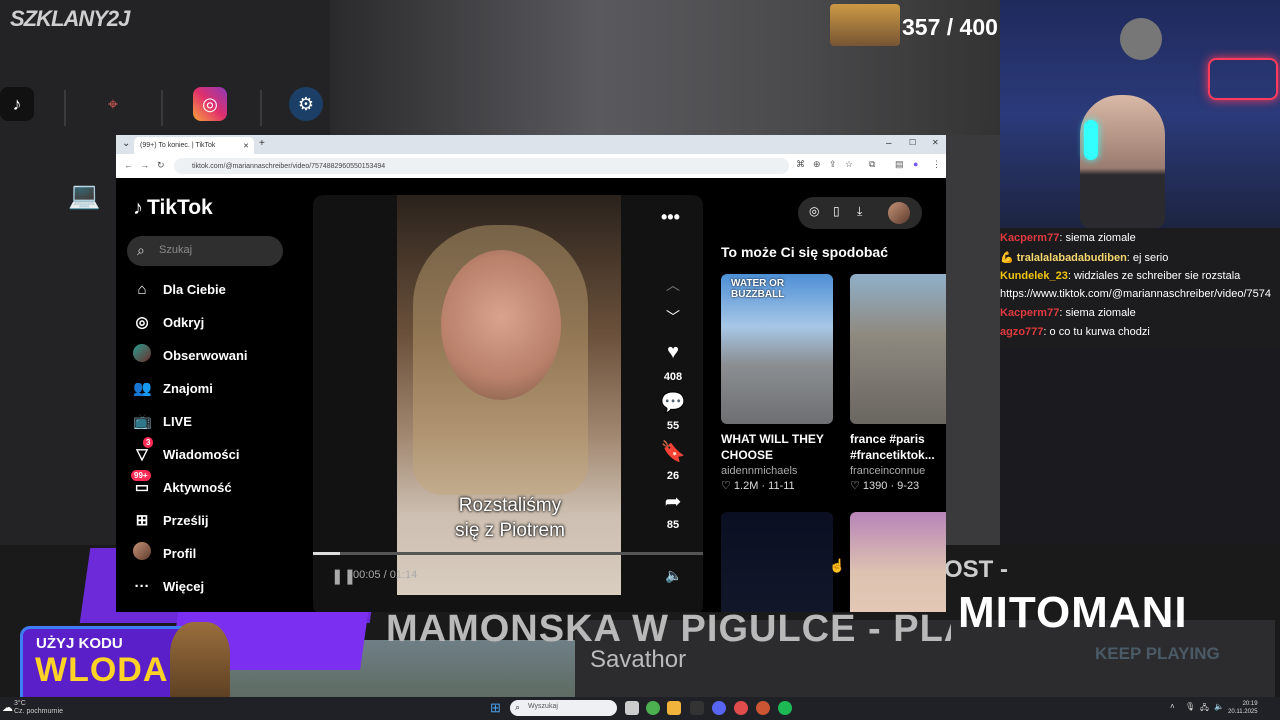  Describe the element at coordinates (833, 164) in the screenshot. I see `share-icon: ⇪` at that location.